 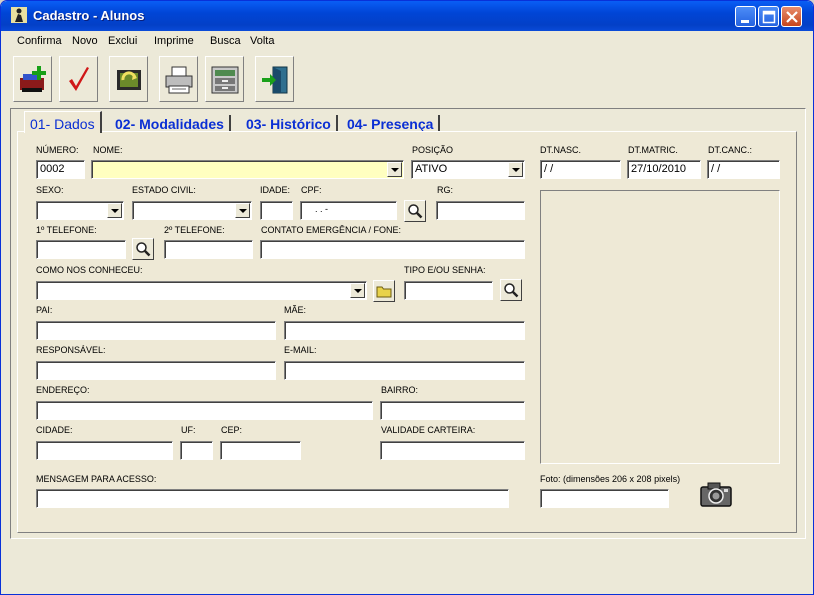 I want to click on dtnasc-label: DT.NASC., so click(x=561, y=150).